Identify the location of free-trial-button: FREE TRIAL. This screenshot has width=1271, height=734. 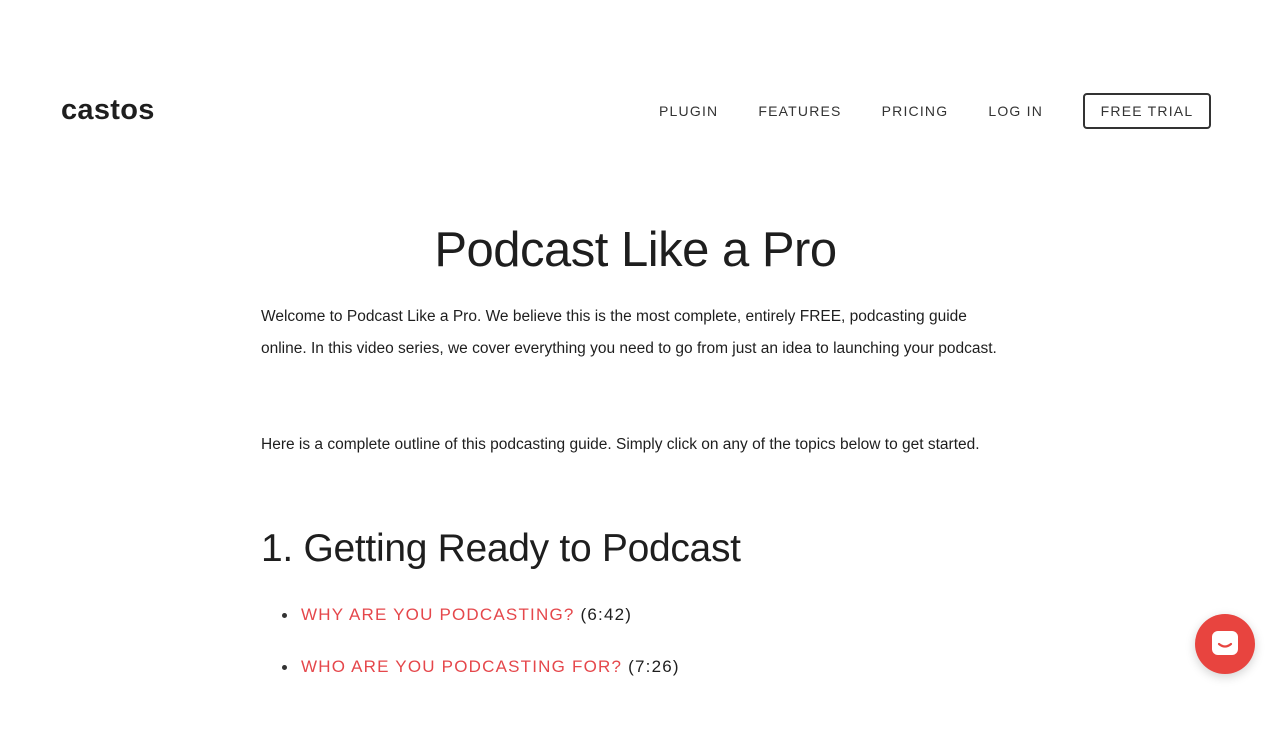
(1147, 111).